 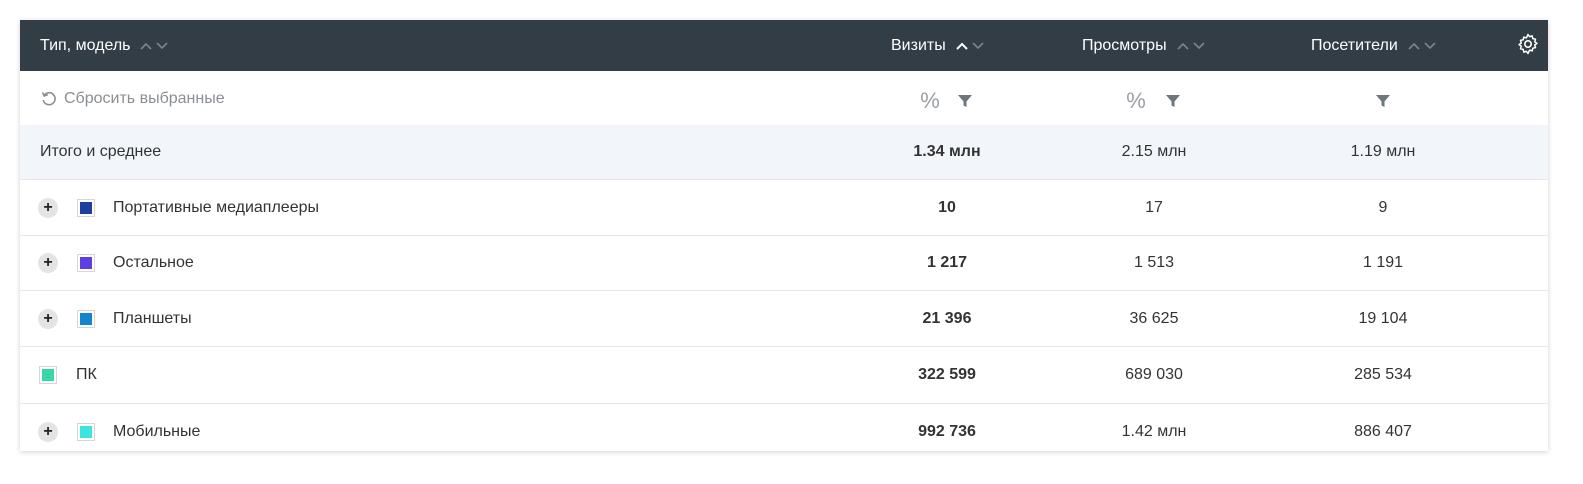 I want to click on row-label: ПК, so click(x=86, y=374).